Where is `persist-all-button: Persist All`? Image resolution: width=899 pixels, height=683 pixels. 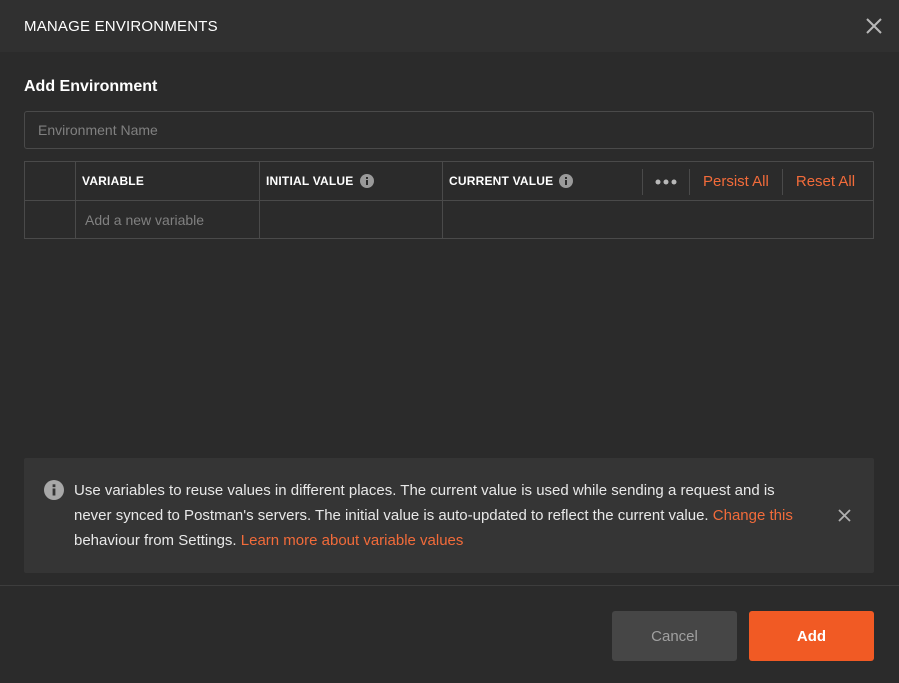
persist-all-button: Persist All is located at coordinates (736, 181).